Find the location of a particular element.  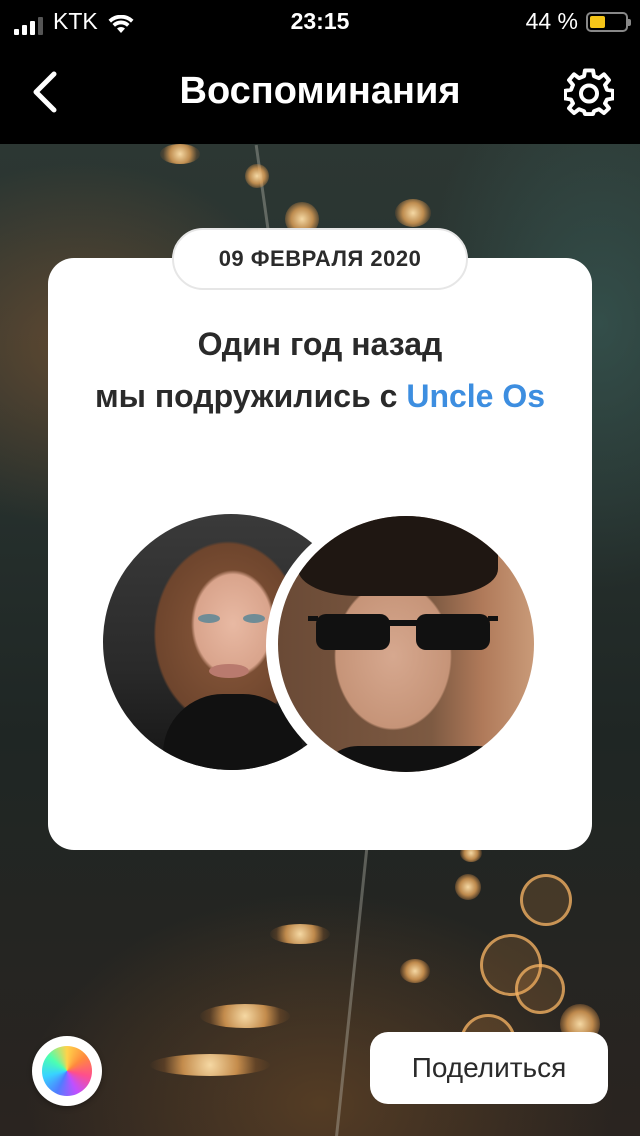

friend-name-link: Uncle Os is located at coordinates (475, 396).